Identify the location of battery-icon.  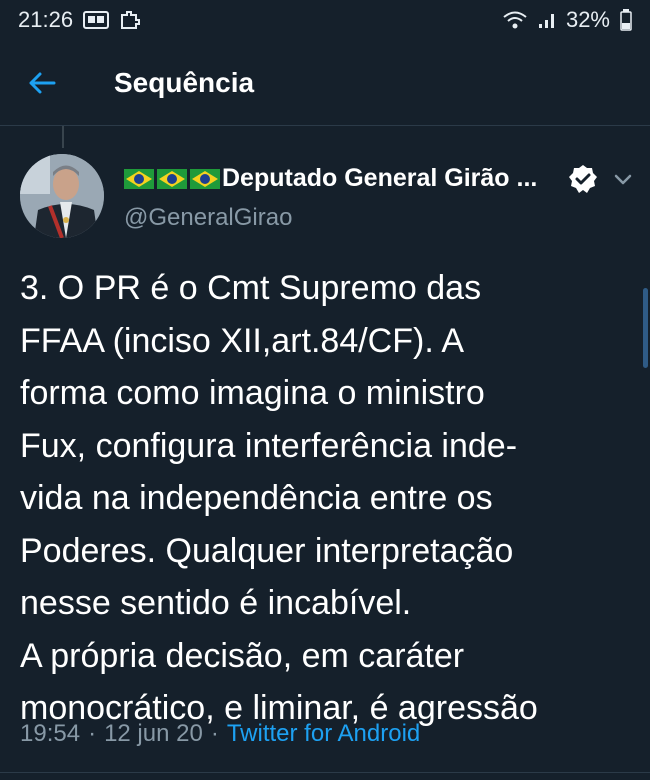
(626, 20).